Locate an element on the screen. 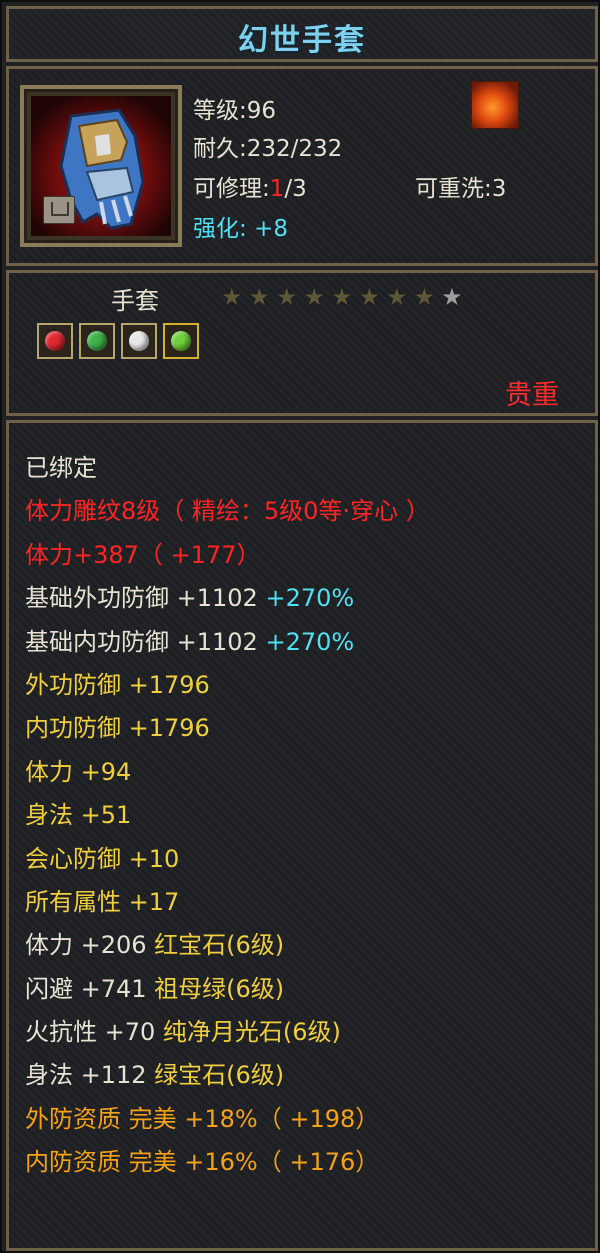  item-repair: 可修理:1/3 is located at coordinates (250, 186).